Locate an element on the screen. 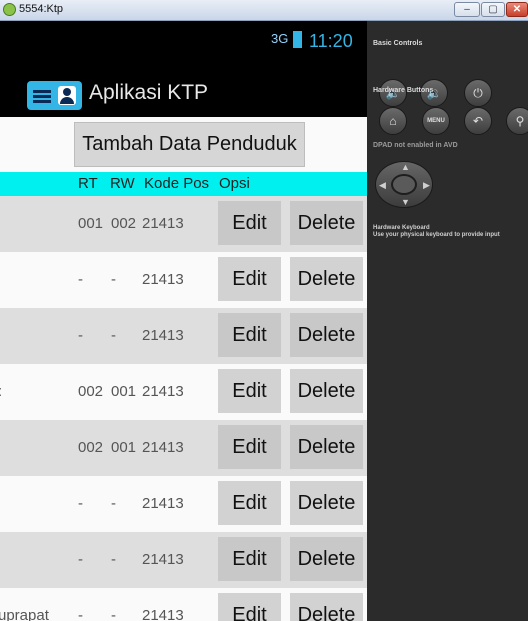  home-icon: ⌂ is located at coordinates (393, 121).